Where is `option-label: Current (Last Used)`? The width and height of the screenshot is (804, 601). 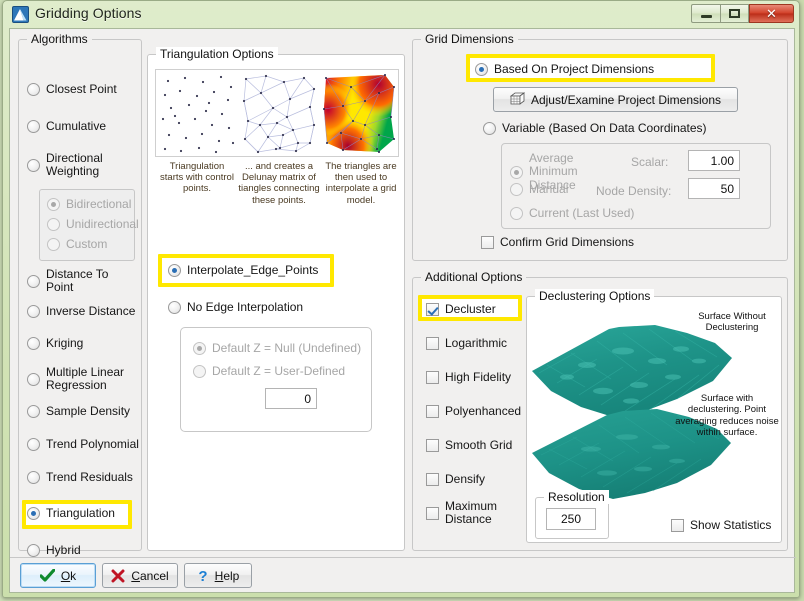
option-label: Current (Last Used) is located at coordinates (582, 213).